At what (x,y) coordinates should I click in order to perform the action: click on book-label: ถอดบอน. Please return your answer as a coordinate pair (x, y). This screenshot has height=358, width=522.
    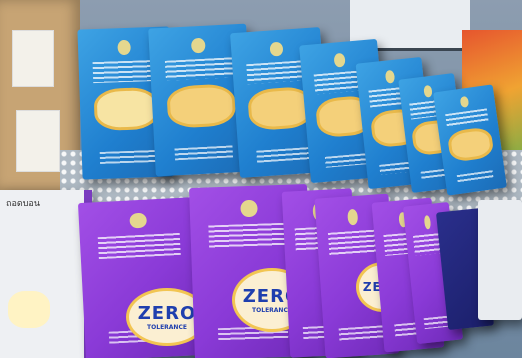
    Looking at the image, I should click on (23, 204).